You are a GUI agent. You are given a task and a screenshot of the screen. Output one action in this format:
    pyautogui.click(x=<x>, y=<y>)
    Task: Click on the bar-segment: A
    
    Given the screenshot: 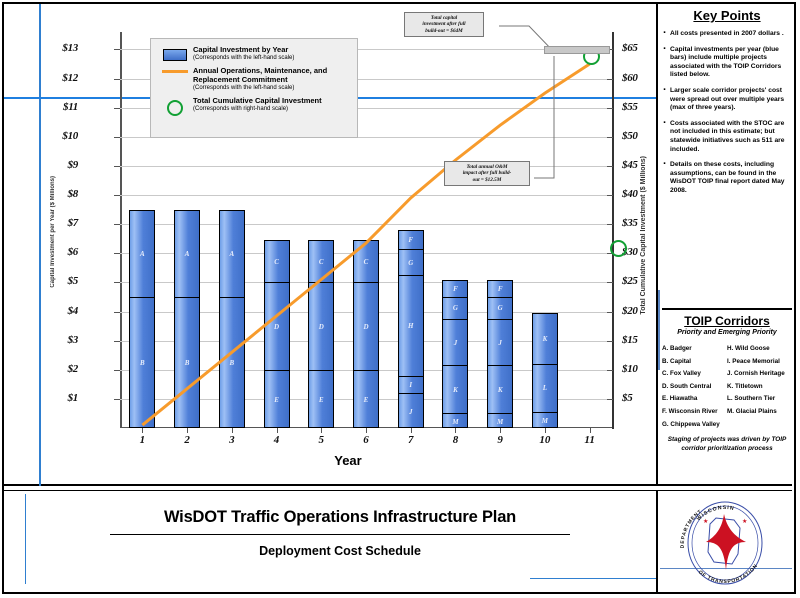 What is the action you would take?
    pyautogui.click(x=187, y=254)
    